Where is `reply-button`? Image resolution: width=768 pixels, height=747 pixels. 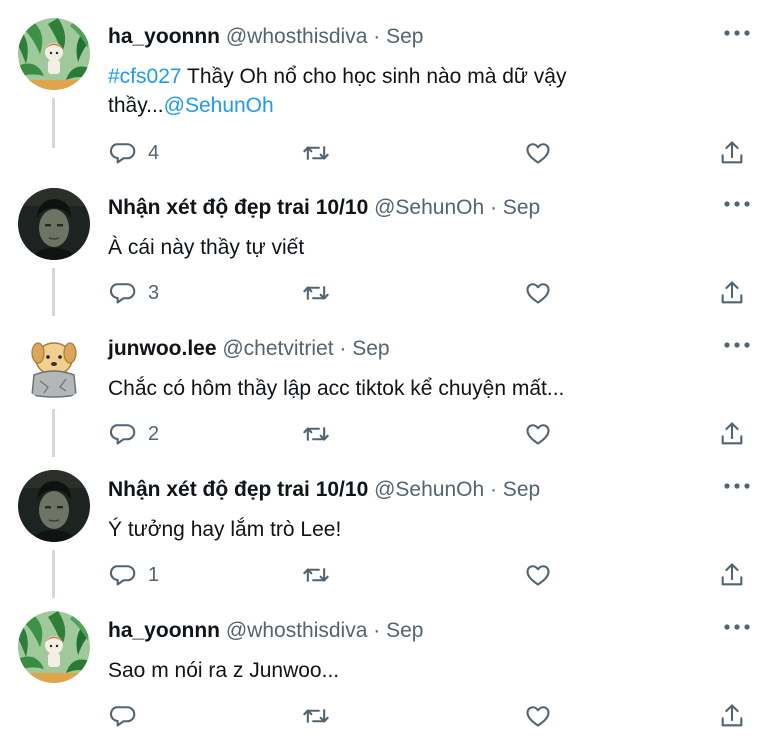
reply-button is located at coordinates (128, 716).